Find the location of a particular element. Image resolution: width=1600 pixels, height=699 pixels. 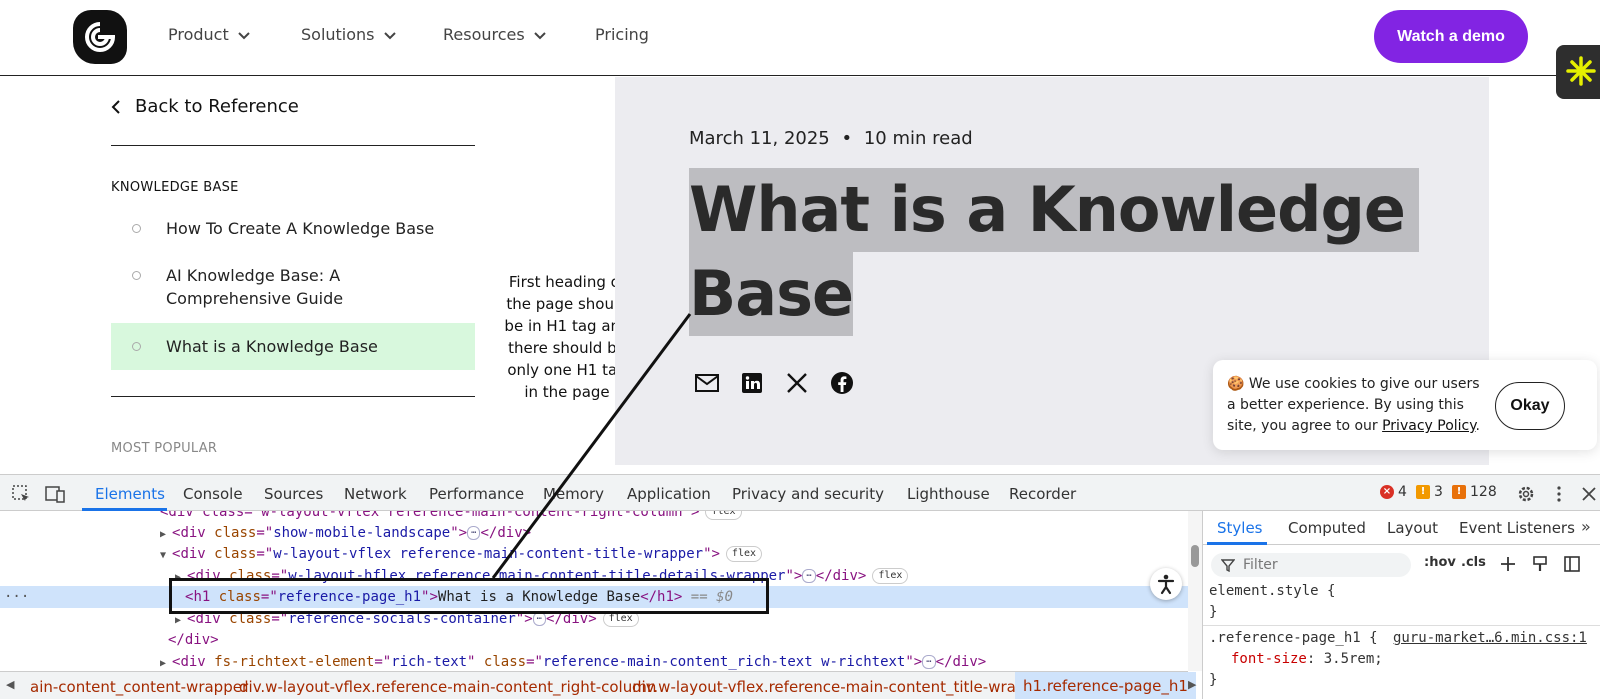

page-title-line-1: What is a Knowledge is located at coordinates (1054, 210).